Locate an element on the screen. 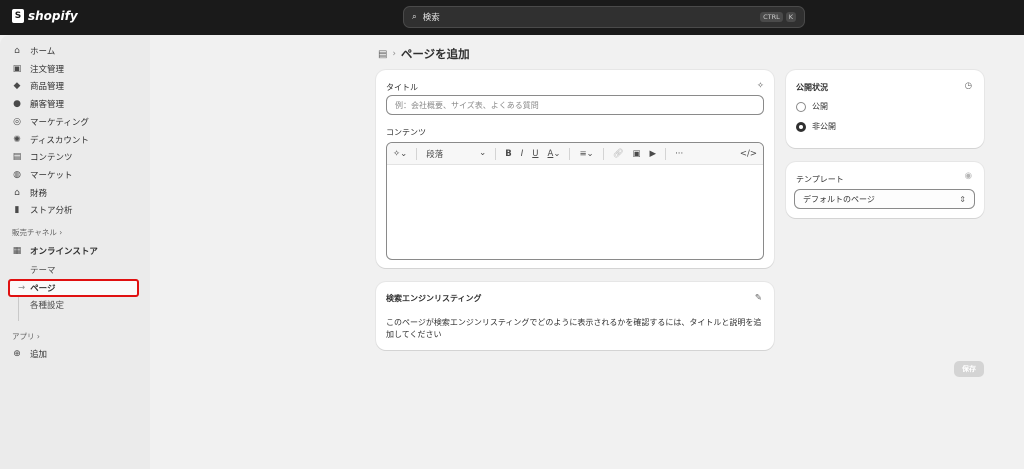 The width and height of the screenshot is (1024, 469). store-icon: ▦ is located at coordinates (17, 251).